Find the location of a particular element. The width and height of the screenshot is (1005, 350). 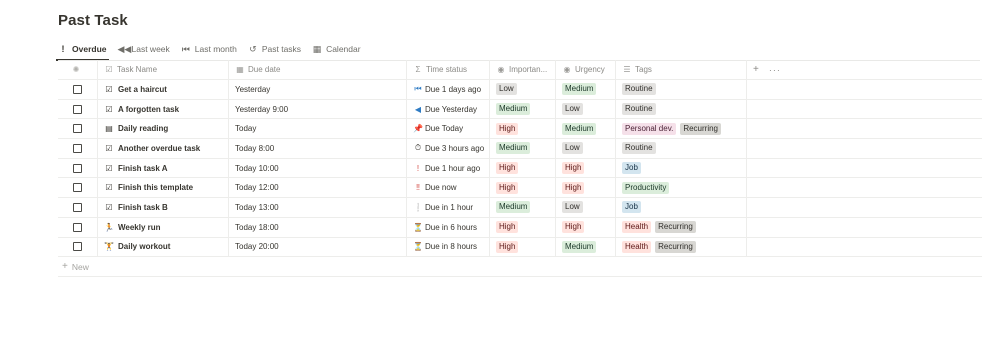

column-header-label: Time status is located at coordinates (447, 69).